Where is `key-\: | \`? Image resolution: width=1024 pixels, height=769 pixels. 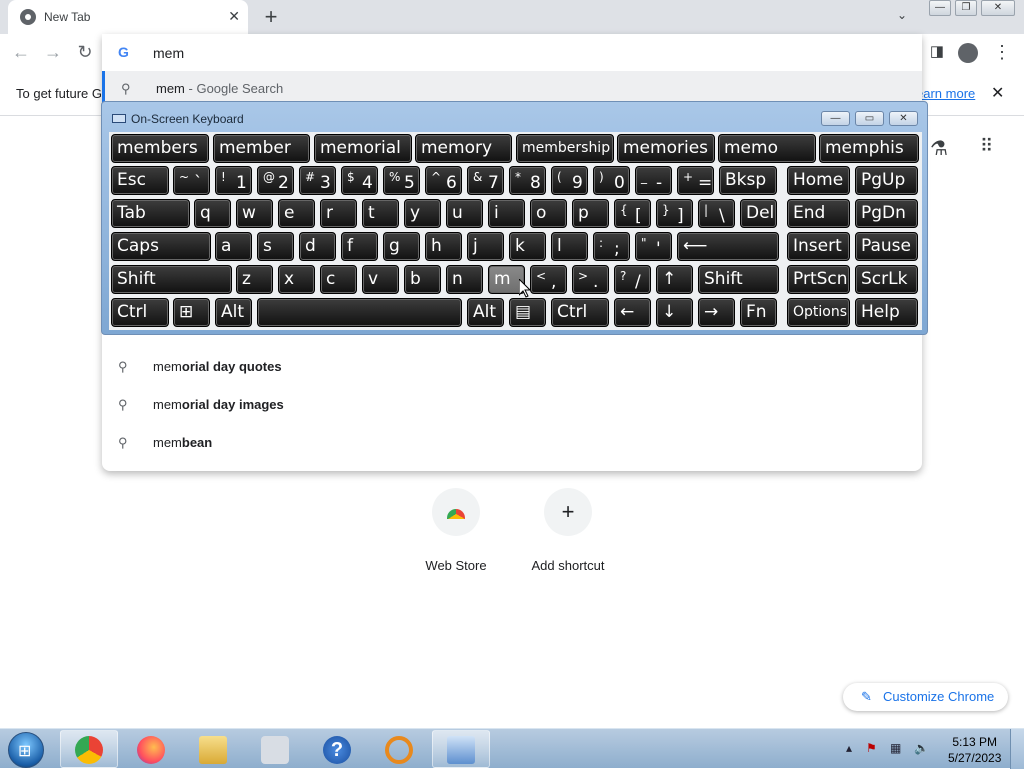 key-\: | \ is located at coordinates (716, 213).